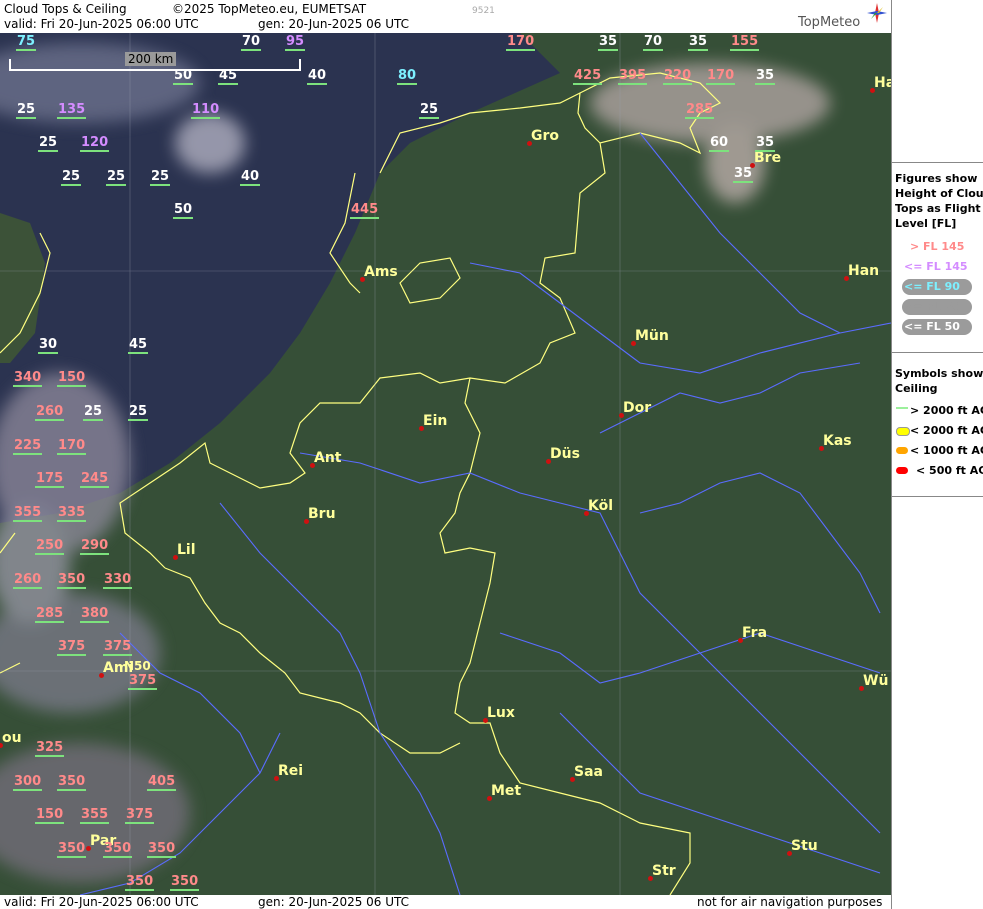 The image size is (983, 909). What do you see at coordinates (652, 336) in the screenshot?
I see `city-label: Mün` at bounding box center [652, 336].